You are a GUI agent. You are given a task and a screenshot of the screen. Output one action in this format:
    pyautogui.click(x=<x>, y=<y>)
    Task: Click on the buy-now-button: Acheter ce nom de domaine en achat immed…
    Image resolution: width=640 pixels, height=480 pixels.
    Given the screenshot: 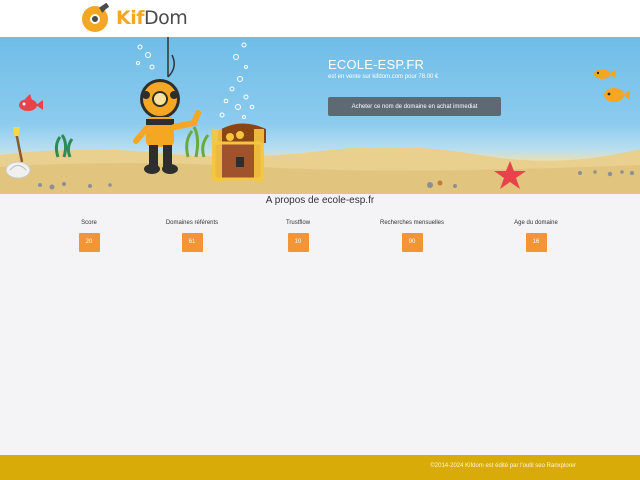 What is the action you would take?
    pyautogui.click(x=414, y=106)
    